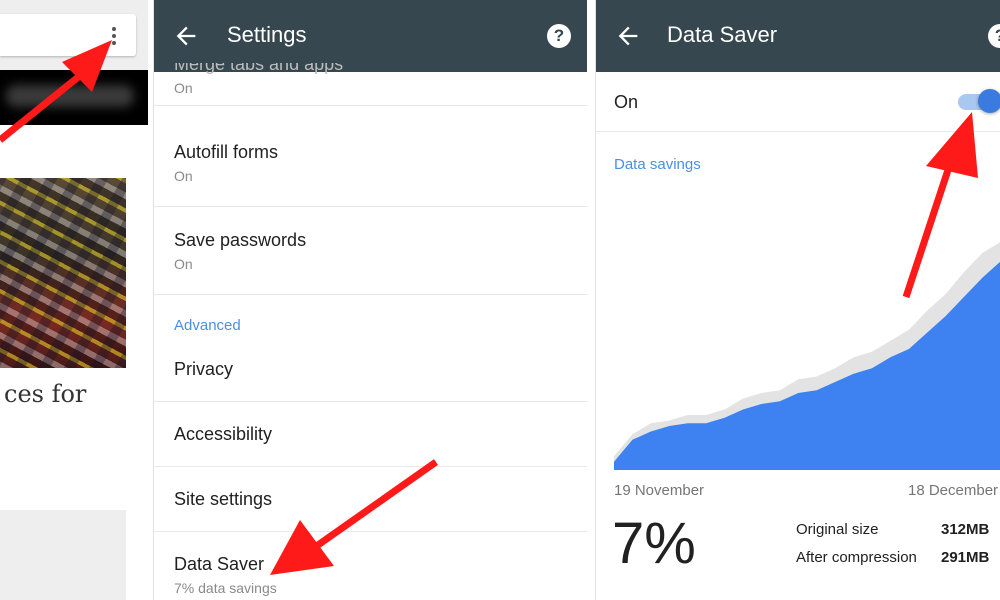 This screenshot has height=600, width=1000. What do you see at coordinates (626, 102) in the screenshot?
I see `toggle-label: On` at bounding box center [626, 102].